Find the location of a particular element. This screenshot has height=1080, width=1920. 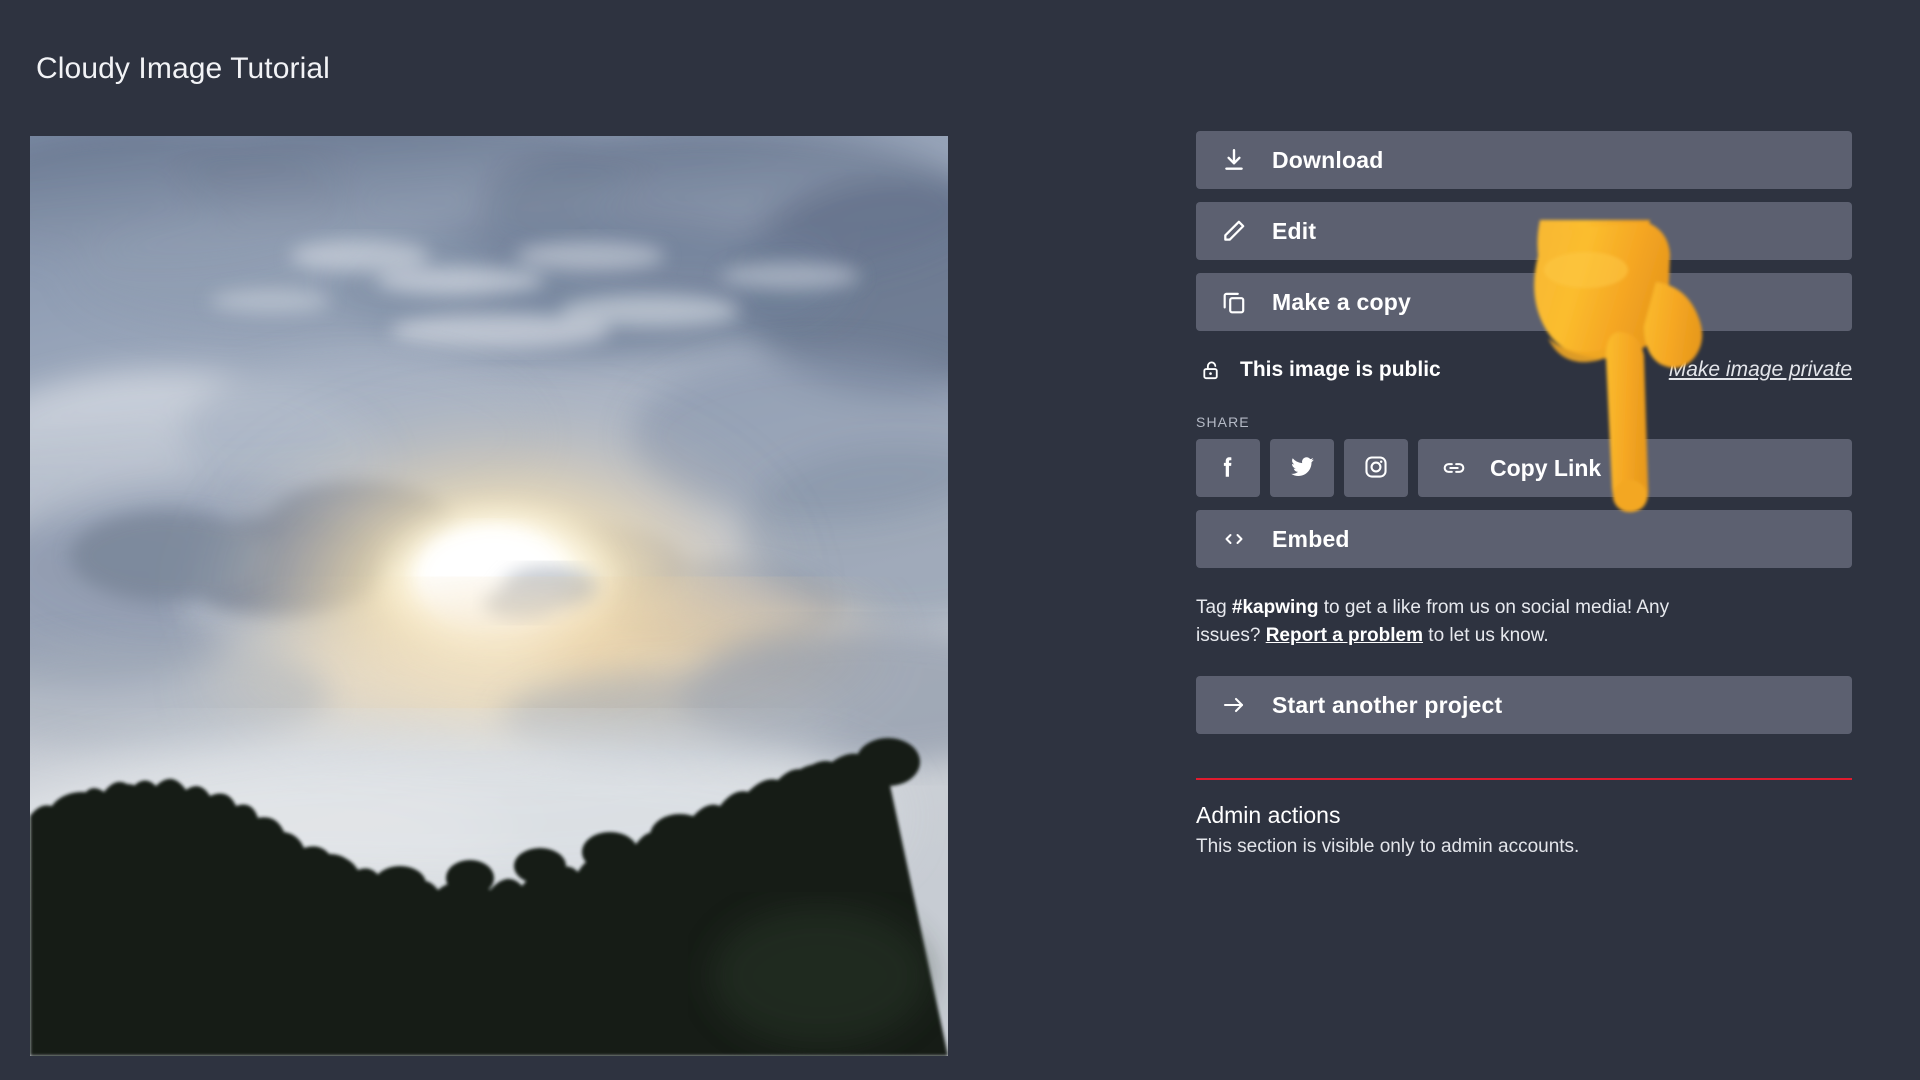

tag-note-prefix: Tag is located at coordinates (1214, 607).